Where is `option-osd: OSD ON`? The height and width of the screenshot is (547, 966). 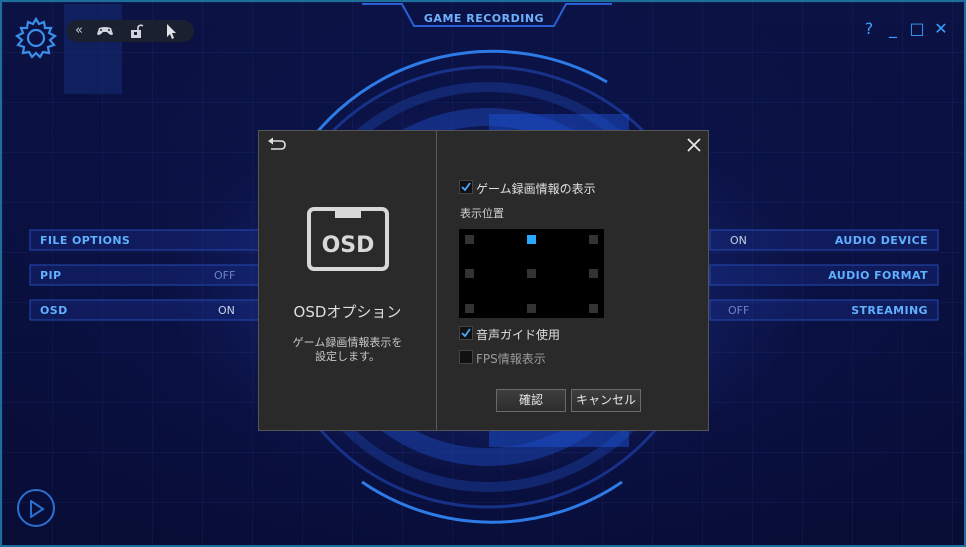 option-osd: OSD ON is located at coordinates (148, 310).